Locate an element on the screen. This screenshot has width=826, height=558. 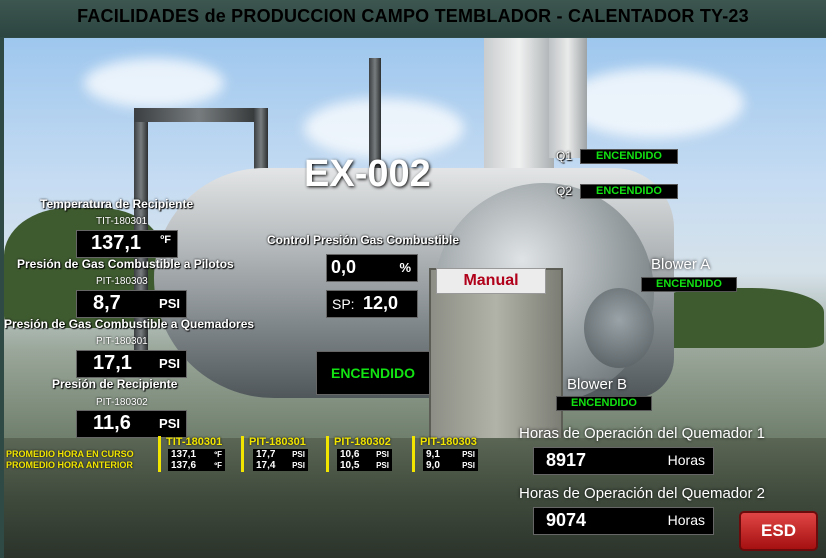
burner1-hours-box: 8917 Horas is located at coordinates (623, 461).